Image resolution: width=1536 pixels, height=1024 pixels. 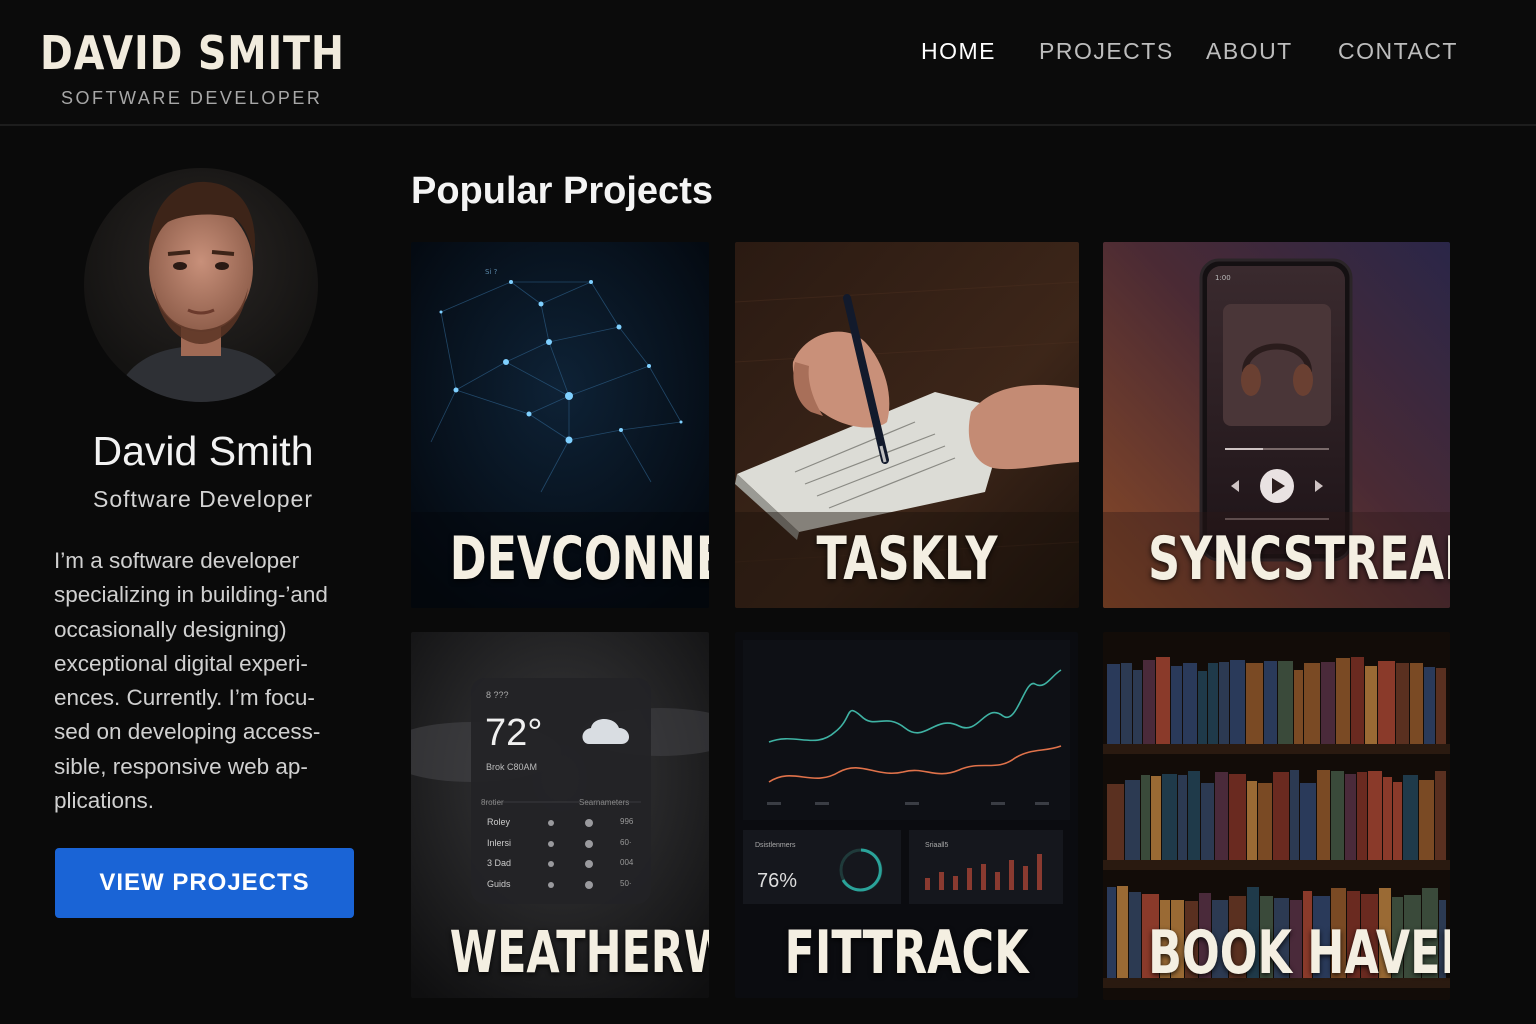 What do you see at coordinates (1276, 425) in the screenshot?
I see `project-card-syncstream: 1:00 SYNCSTREAM` at bounding box center [1276, 425].